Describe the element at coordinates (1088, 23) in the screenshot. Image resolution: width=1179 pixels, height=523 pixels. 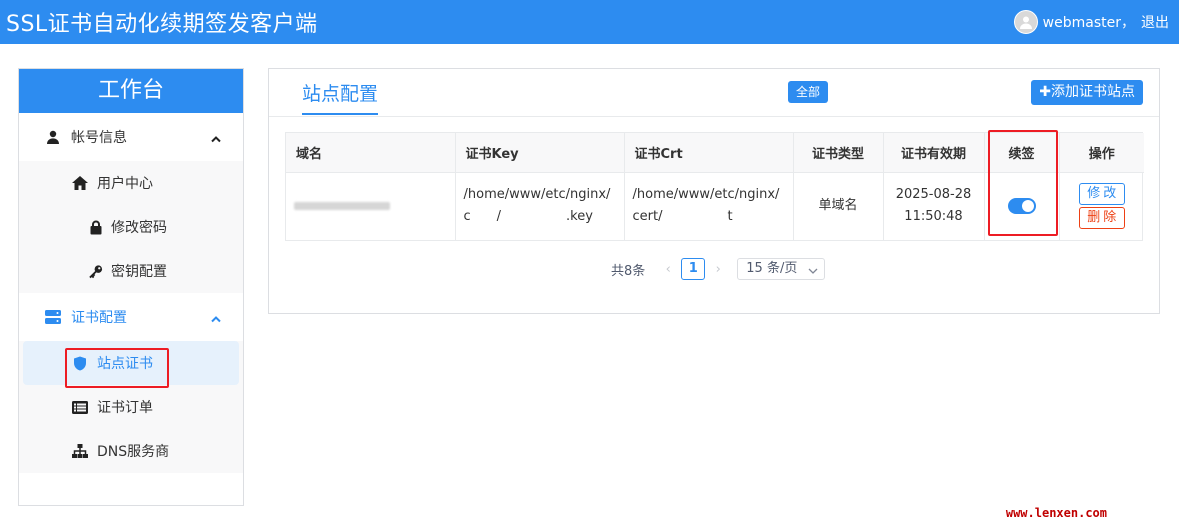
I see `username: webmaster，` at that location.